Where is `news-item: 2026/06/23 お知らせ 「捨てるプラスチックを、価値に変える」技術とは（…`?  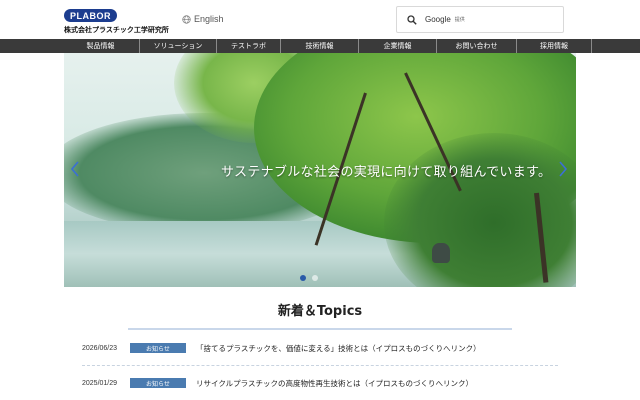 news-item: 2026/06/23 お知らせ 「捨てるプラスチックを、価値に変える」技術とは（… is located at coordinates (322, 348).